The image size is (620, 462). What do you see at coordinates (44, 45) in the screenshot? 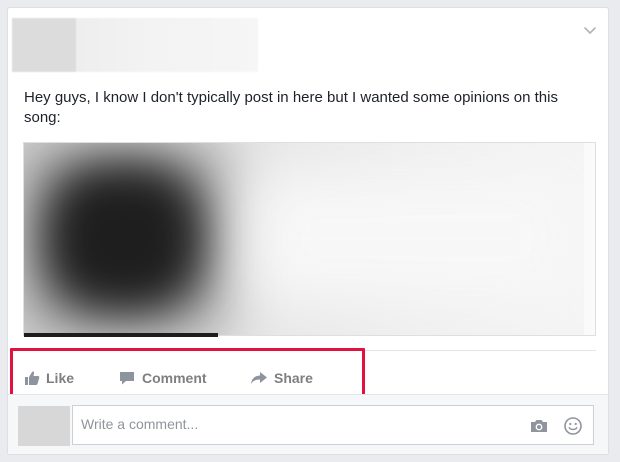
I see `author-avatar-redacted` at bounding box center [44, 45].